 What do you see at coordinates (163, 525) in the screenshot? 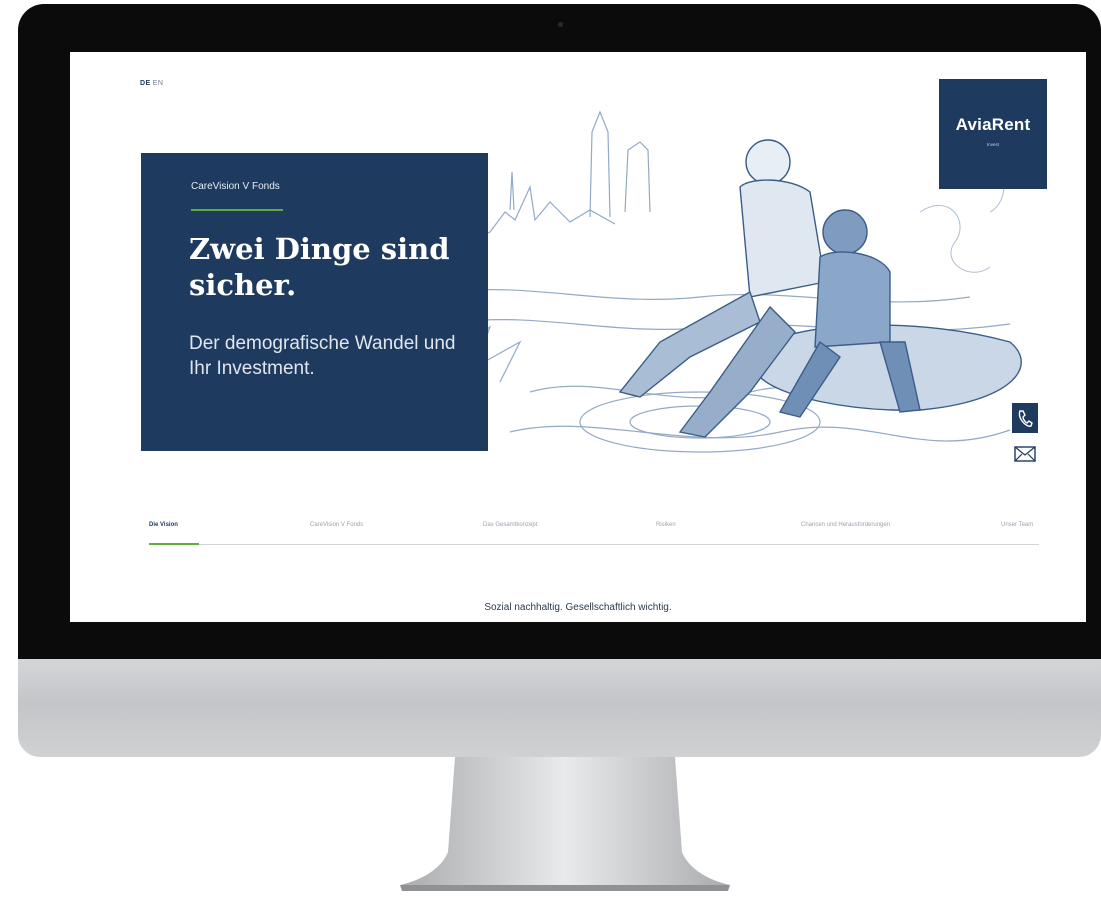
I see `nav-item-die-vision: Die Vision` at bounding box center [163, 525].